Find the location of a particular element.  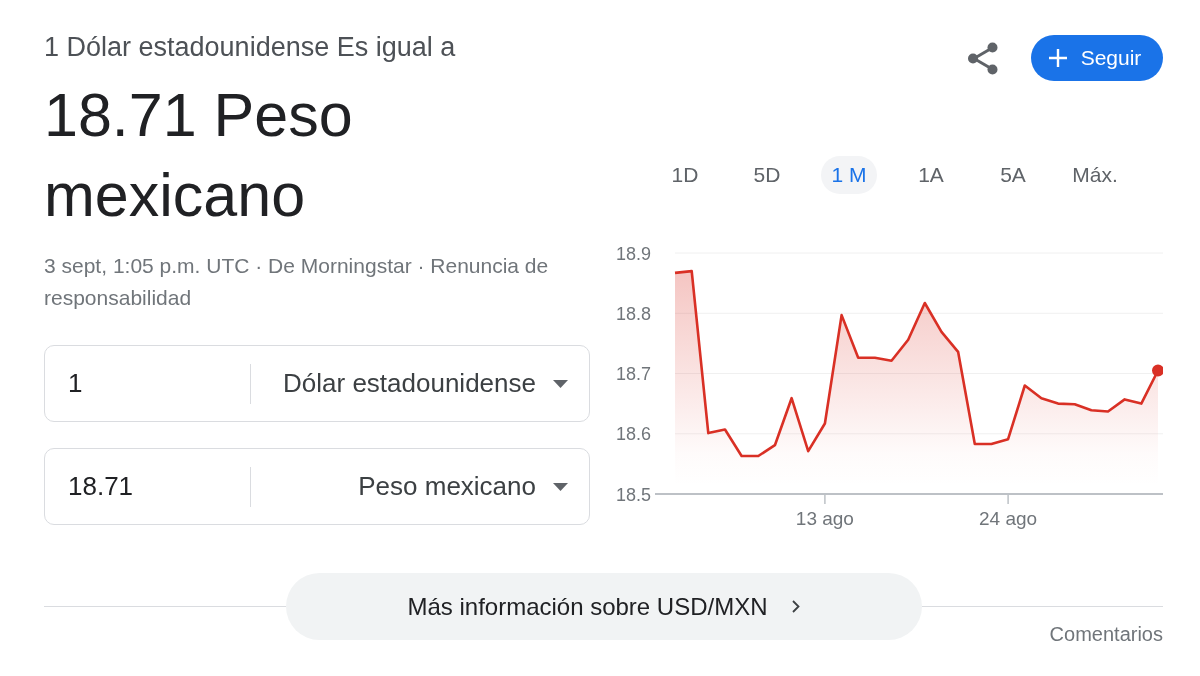

y-axis-label: 18.6 is located at coordinates (634, 434).